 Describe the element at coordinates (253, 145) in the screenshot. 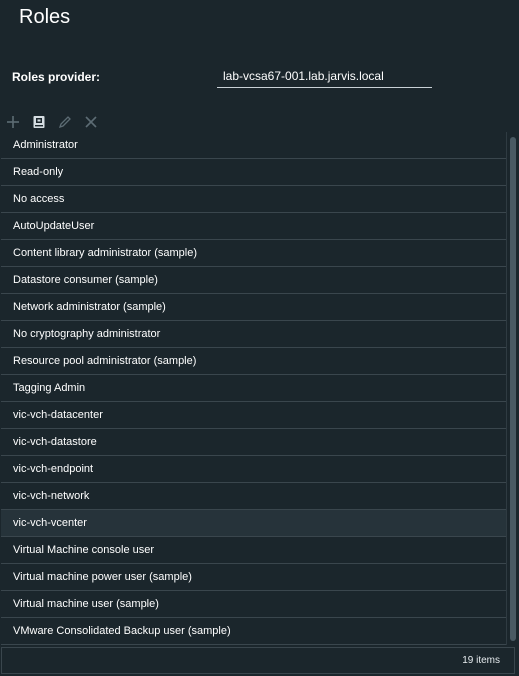

I see `role-row: Administrator` at that location.